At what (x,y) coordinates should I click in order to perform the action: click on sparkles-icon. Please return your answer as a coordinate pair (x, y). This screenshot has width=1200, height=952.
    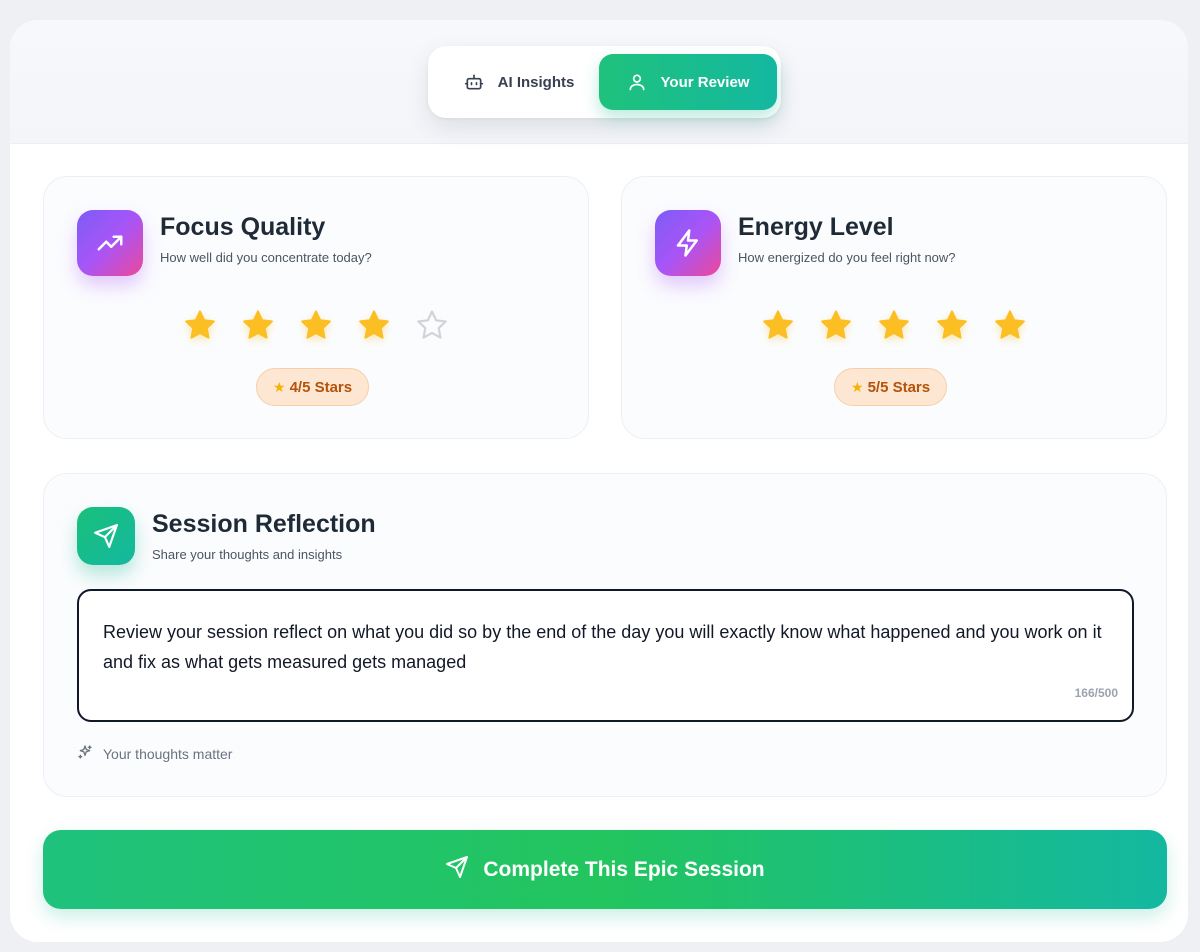
    Looking at the image, I should click on (85, 753).